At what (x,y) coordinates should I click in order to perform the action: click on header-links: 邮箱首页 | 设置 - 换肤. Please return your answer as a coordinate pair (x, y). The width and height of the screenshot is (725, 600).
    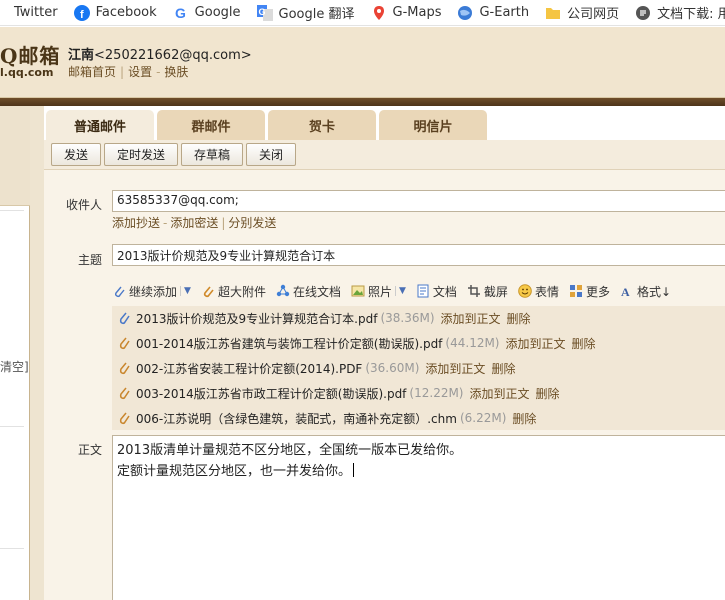
    Looking at the image, I should click on (128, 71).